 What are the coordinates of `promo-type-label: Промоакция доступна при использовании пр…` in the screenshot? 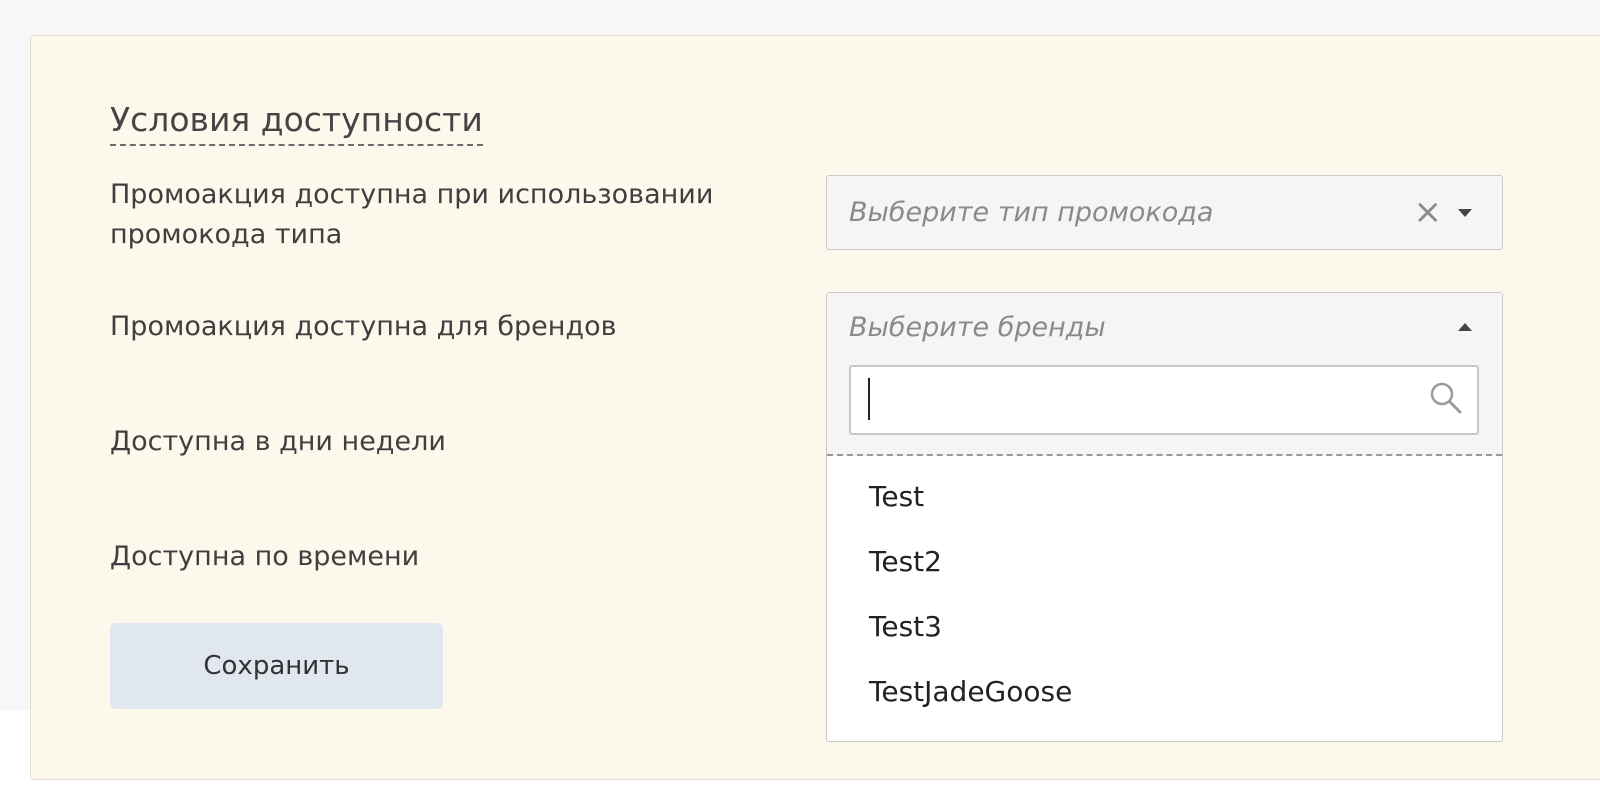 It's located at (412, 214).